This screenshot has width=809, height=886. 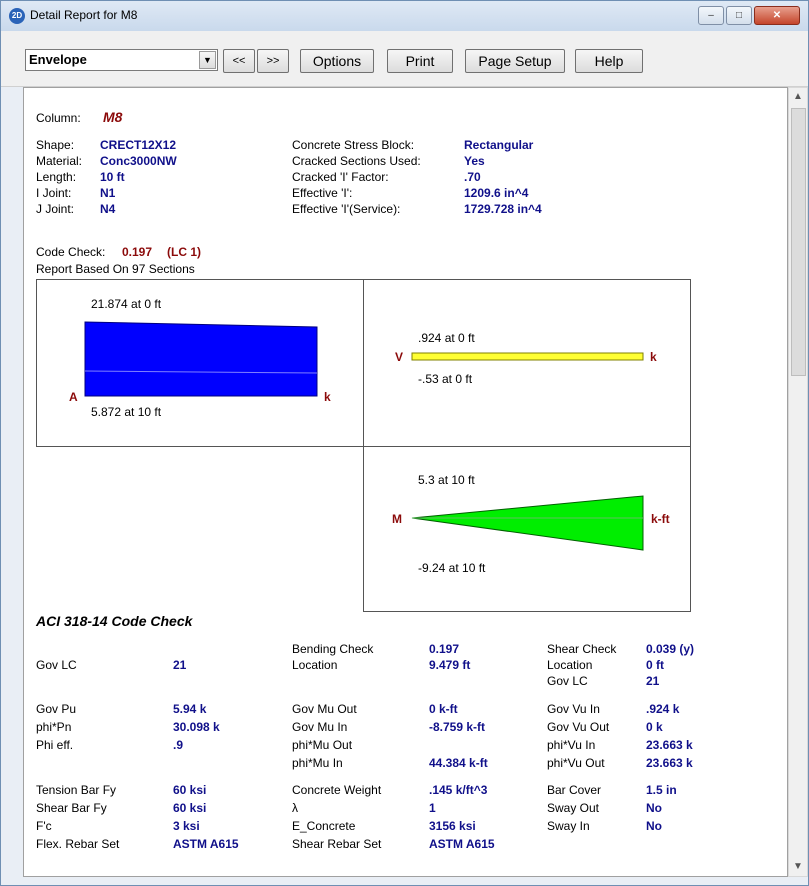 What do you see at coordinates (112, 177) in the screenshot?
I see `length-value: 10 ft` at bounding box center [112, 177].